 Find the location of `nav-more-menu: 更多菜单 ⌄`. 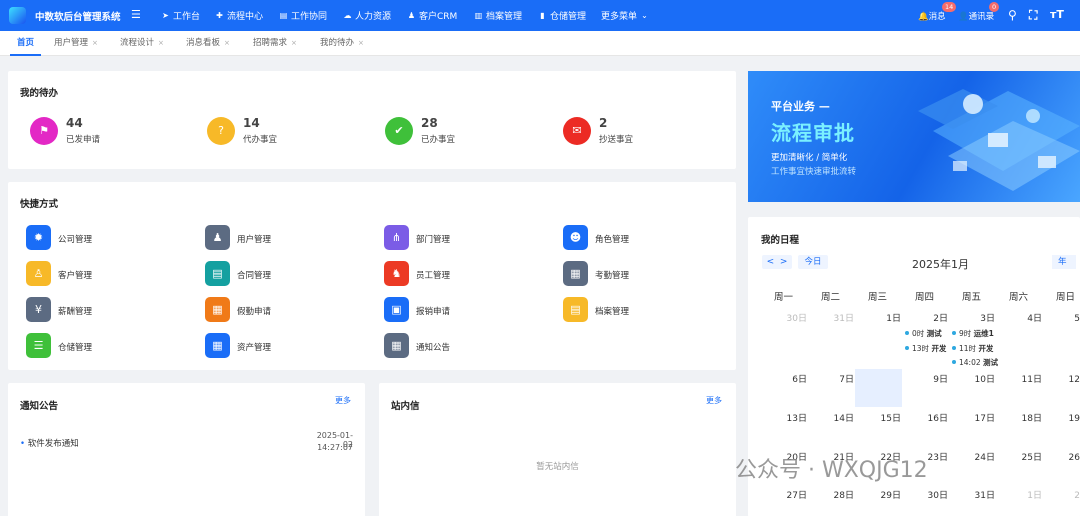

nav-more-menu: 更多菜单 ⌄ is located at coordinates (625, 15).